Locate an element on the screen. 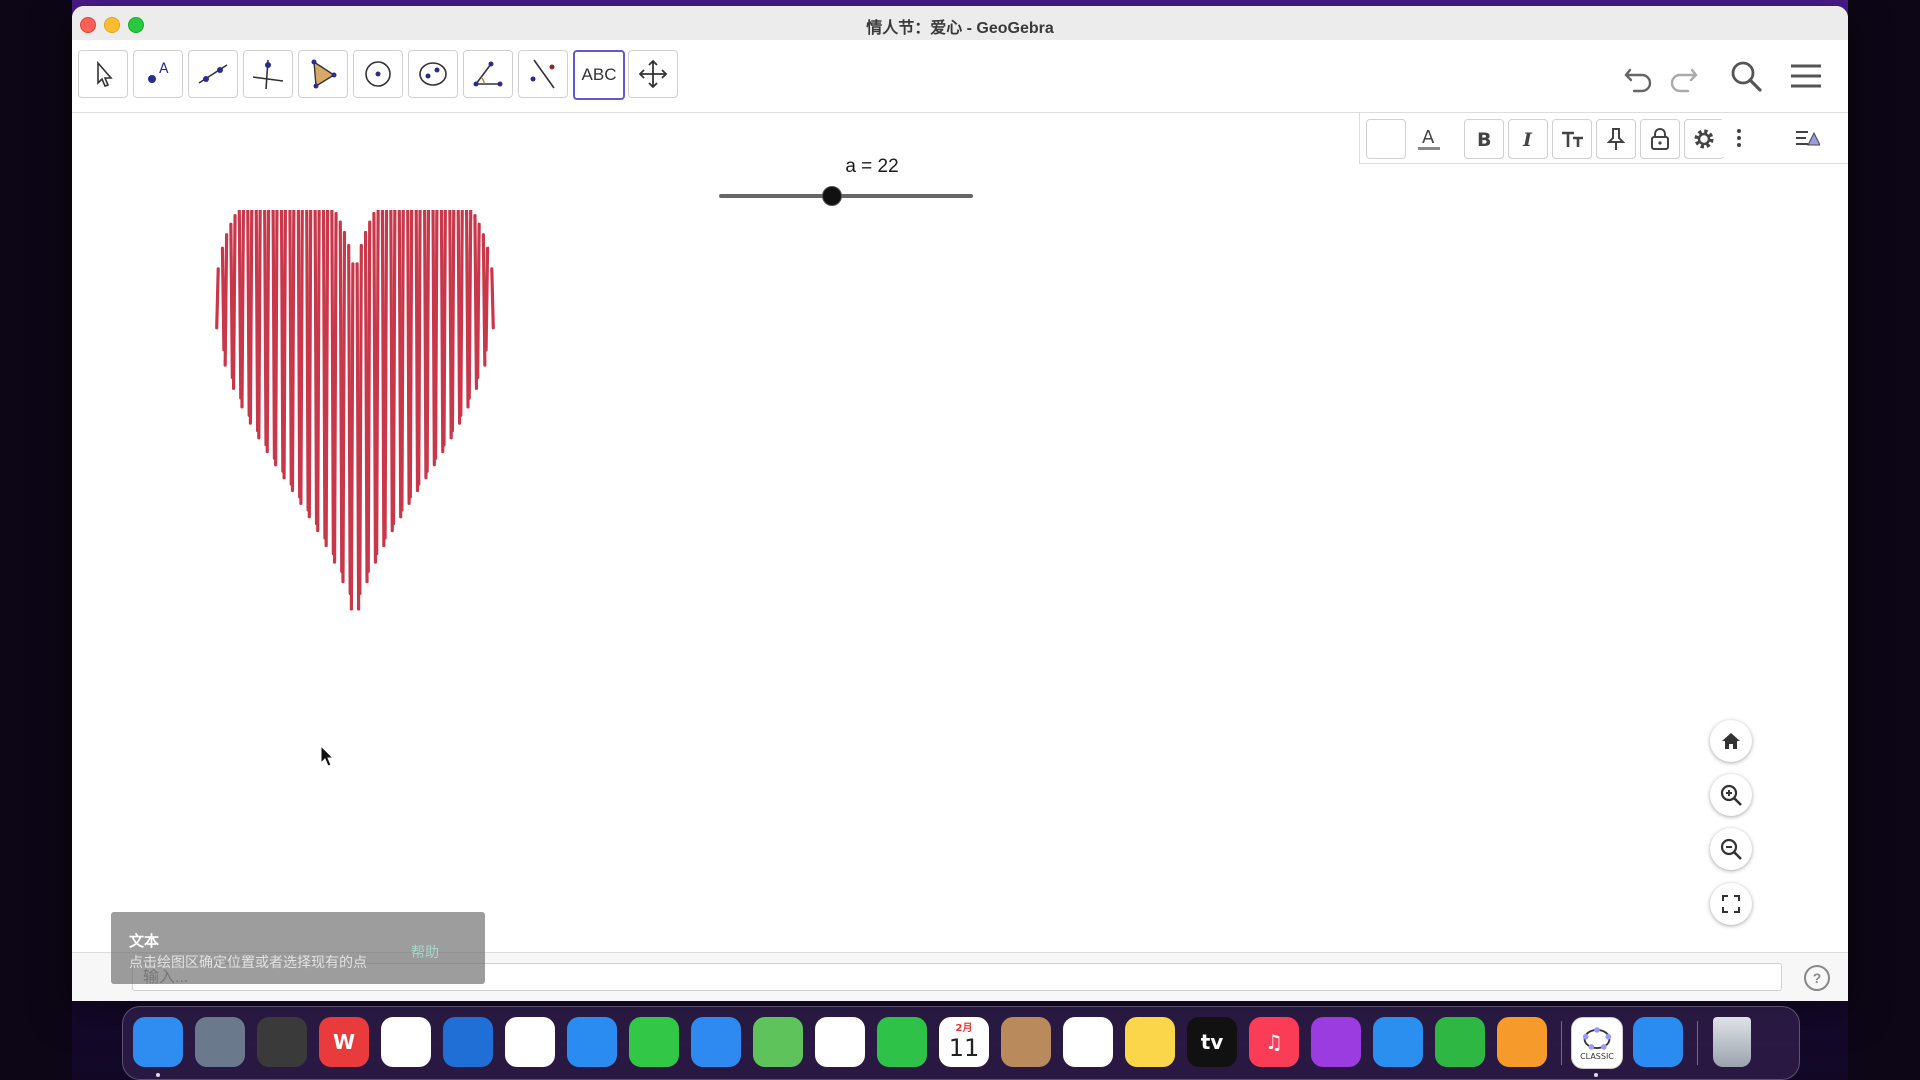 The height and width of the screenshot is (1080, 1920). dock-app-store-icon is located at coordinates (1658, 1042).